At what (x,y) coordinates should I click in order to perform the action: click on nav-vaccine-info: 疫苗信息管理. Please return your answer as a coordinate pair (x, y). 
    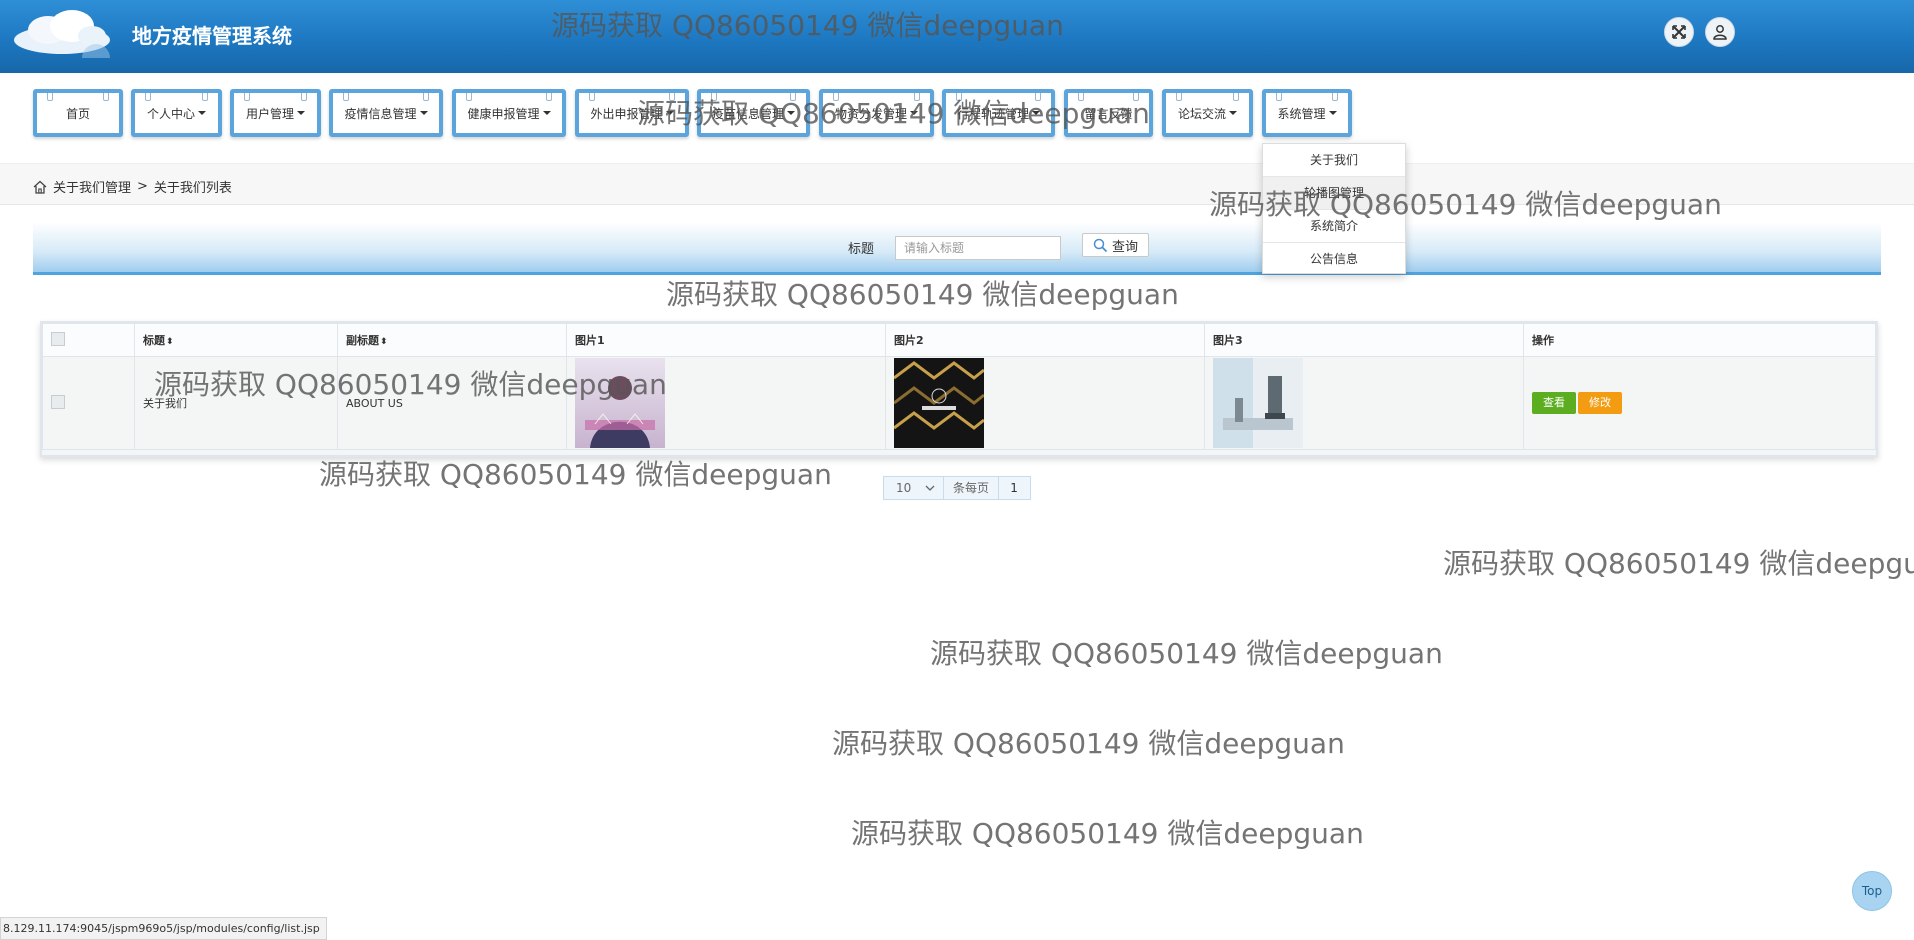
    Looking at the image, I should click on (753, 113).